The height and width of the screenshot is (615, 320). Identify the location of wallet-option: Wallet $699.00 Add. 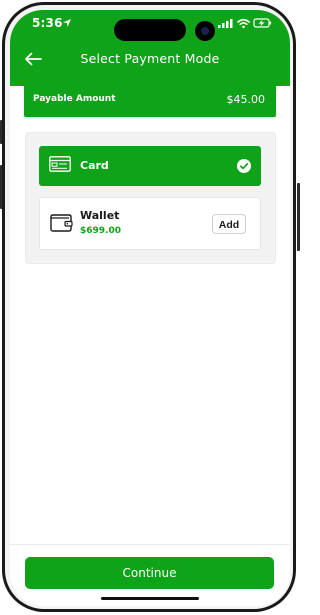
(150, 223).